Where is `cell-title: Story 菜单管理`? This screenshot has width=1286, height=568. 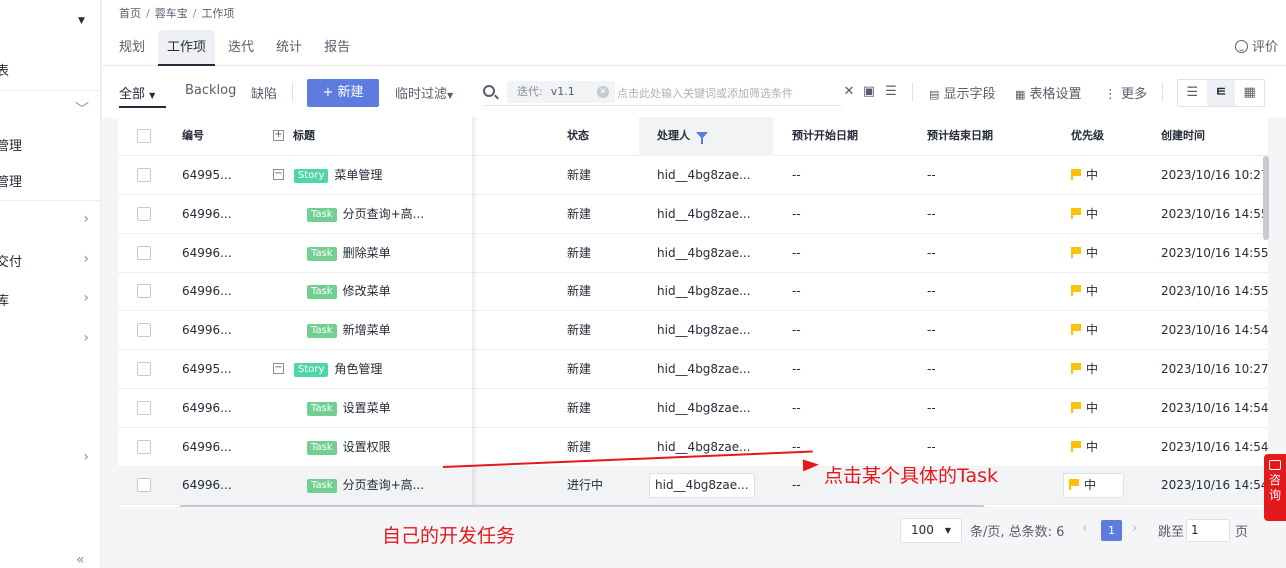 cell-title: Story 菜单管理 is located at coordinates (374, 175).